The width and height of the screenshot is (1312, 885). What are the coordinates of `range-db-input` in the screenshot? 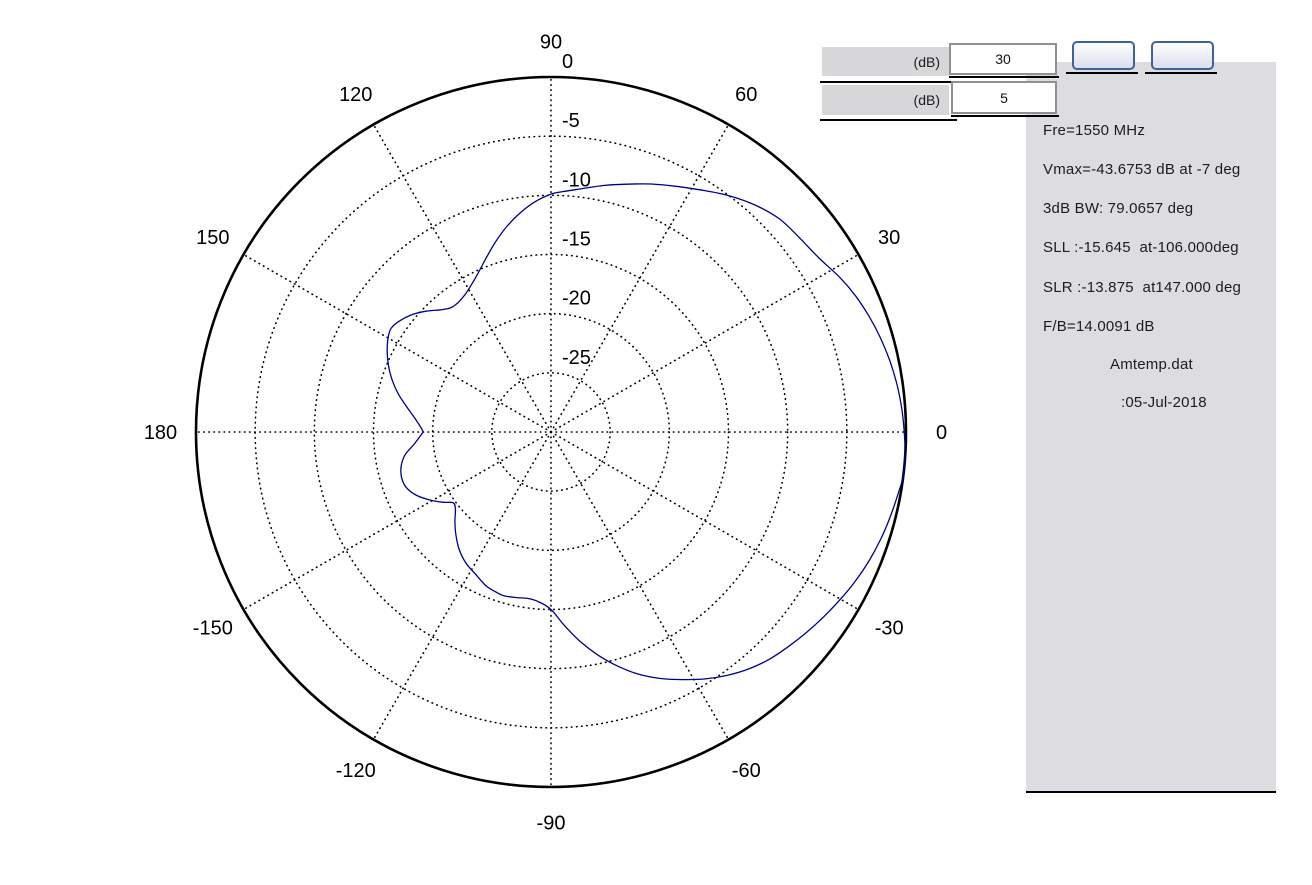 It's located at (1003, 59).